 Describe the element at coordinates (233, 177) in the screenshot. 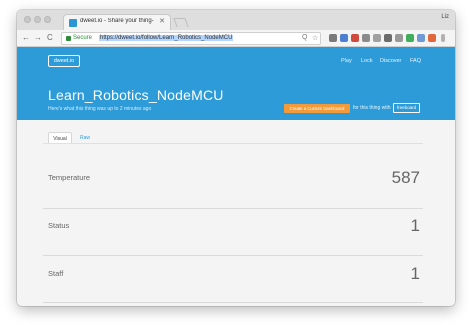

I see `reading-row: Temperature 587` at that location.